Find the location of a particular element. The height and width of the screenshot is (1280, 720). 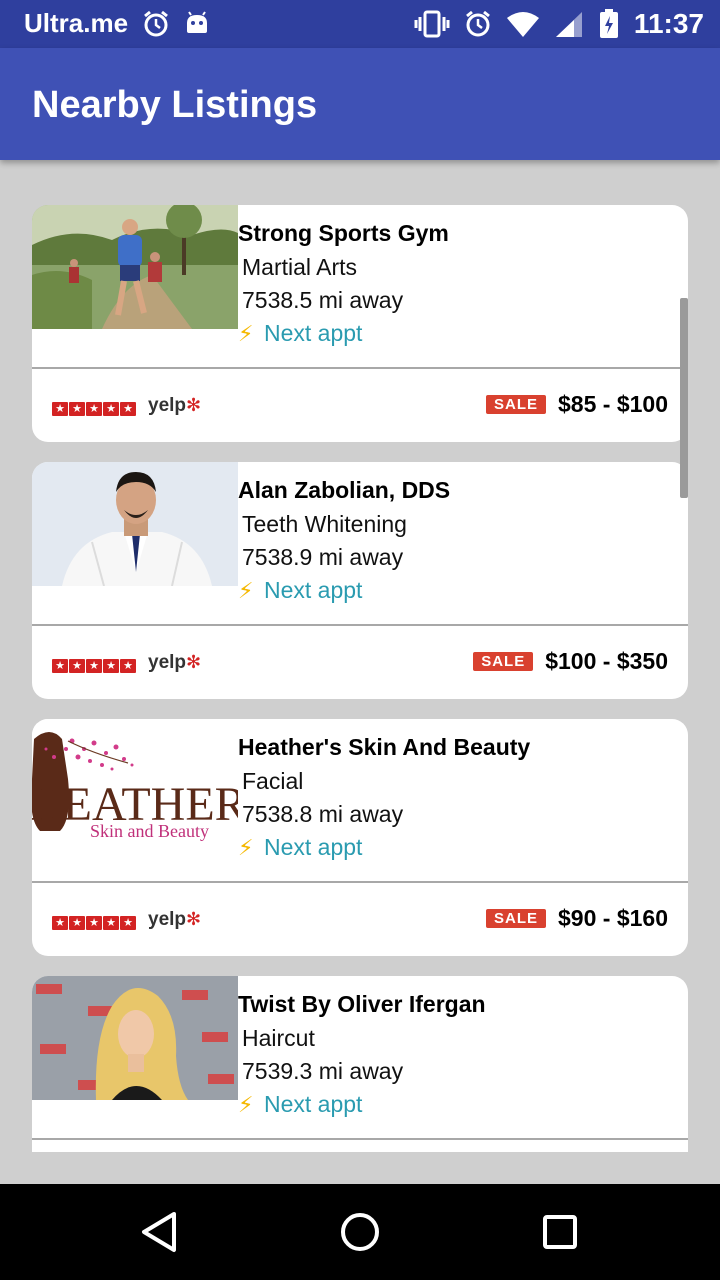

navigation-bar is located at coordinates (360, 1232).